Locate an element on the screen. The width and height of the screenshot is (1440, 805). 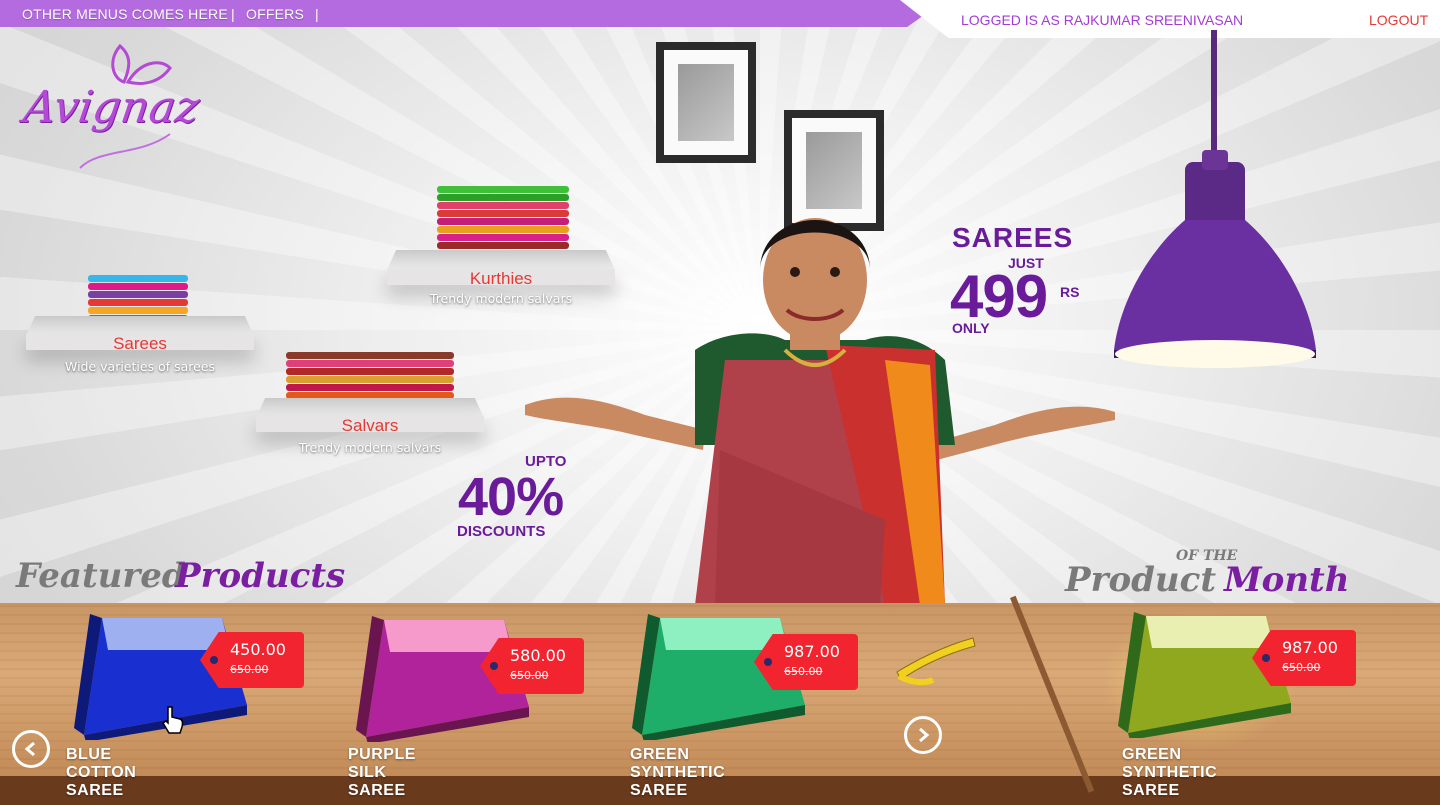
chevron-left-icon is located at coordinates (29, 749).